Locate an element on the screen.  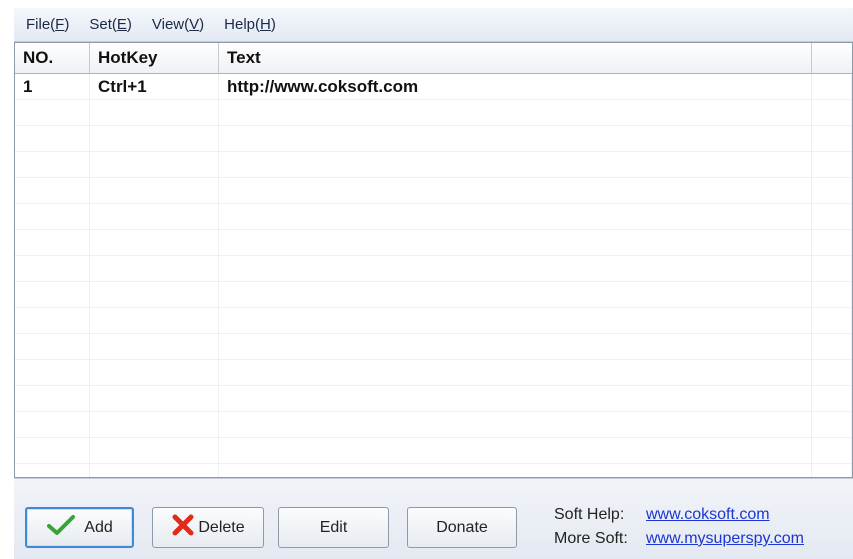
soft-help-label: Soft Help: is located at coordinates (589, 514).